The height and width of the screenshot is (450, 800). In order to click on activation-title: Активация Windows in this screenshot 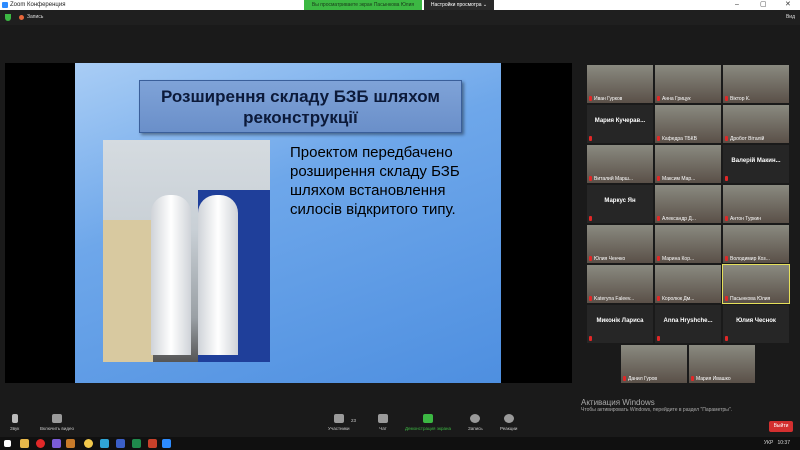, I will do `click(618, 402)`.